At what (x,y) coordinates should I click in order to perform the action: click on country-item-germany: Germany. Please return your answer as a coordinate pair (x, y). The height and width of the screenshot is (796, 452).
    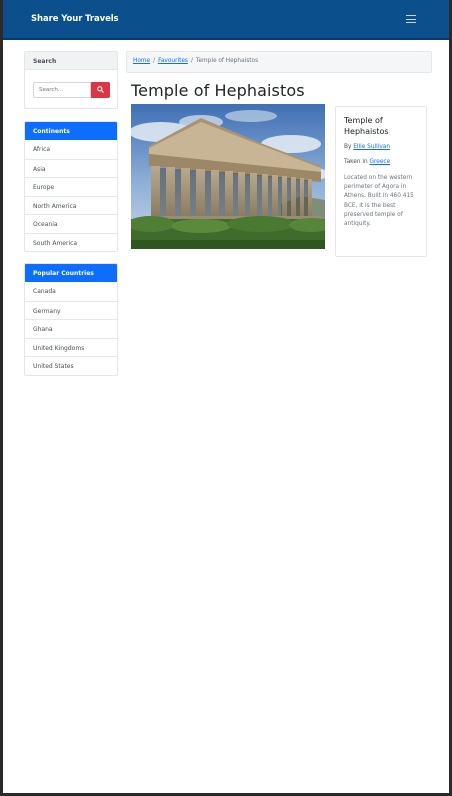
    Looking at the image, I should click on (71, 309).